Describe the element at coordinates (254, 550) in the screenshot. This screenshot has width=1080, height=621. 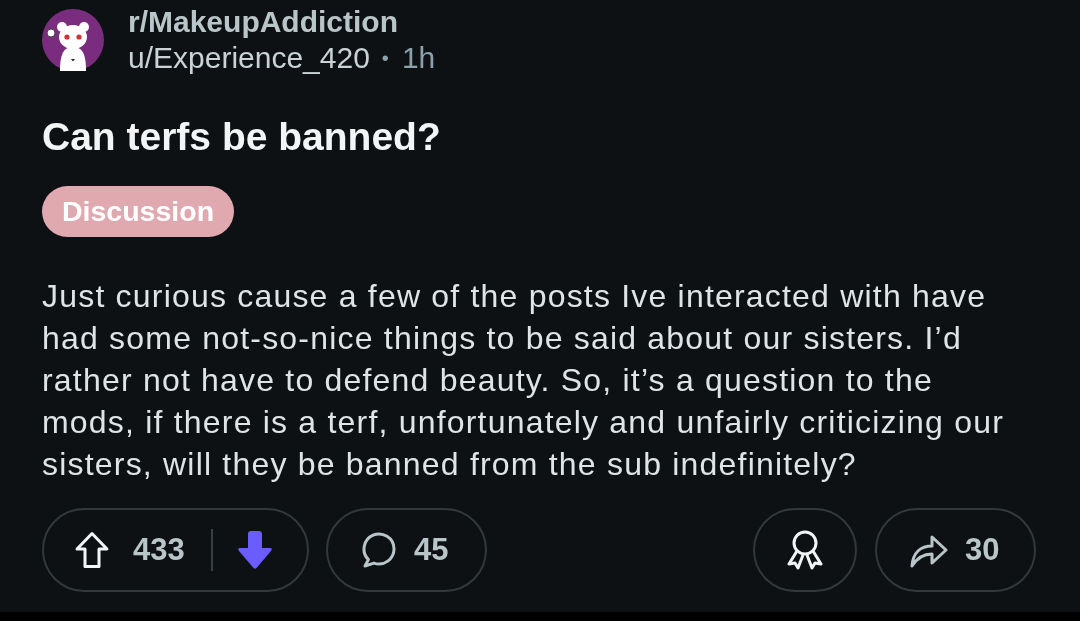
I see `downvote-arrow-icon` at that location.